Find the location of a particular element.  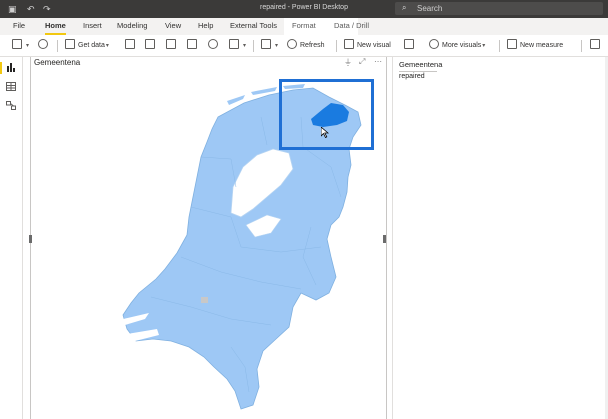

dataverse-icon is located at coordinates (213, 44).